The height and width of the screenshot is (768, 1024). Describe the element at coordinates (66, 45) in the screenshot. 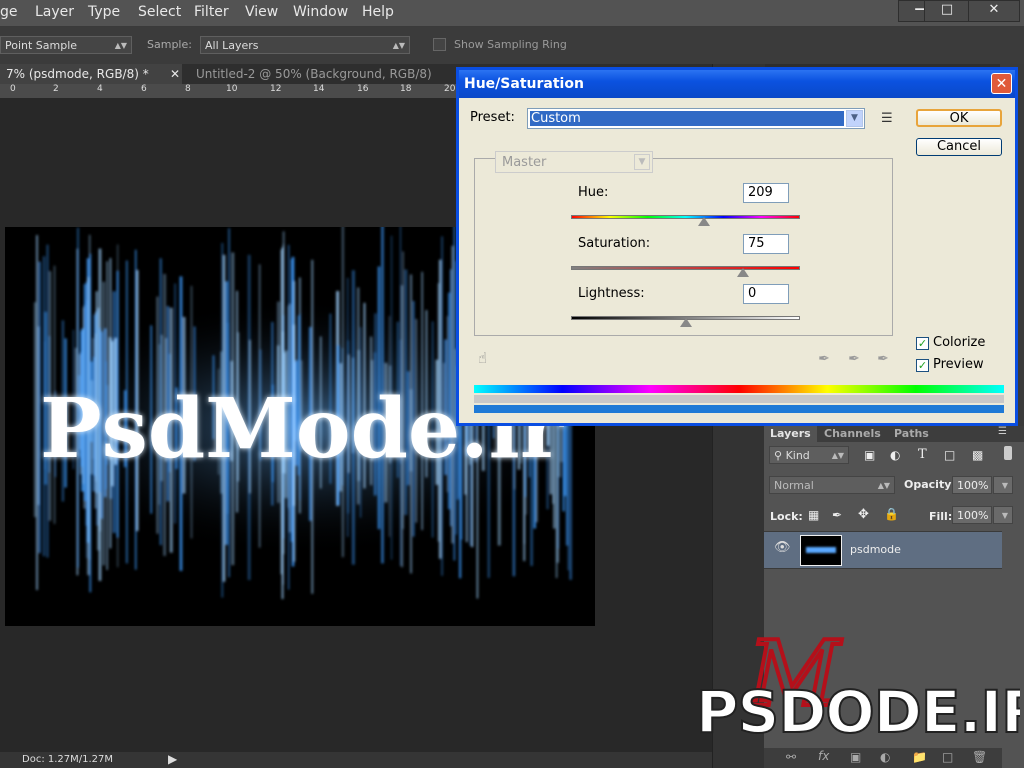

I see `sample-size-dropdown: Point Sample ▲▼` at that location.